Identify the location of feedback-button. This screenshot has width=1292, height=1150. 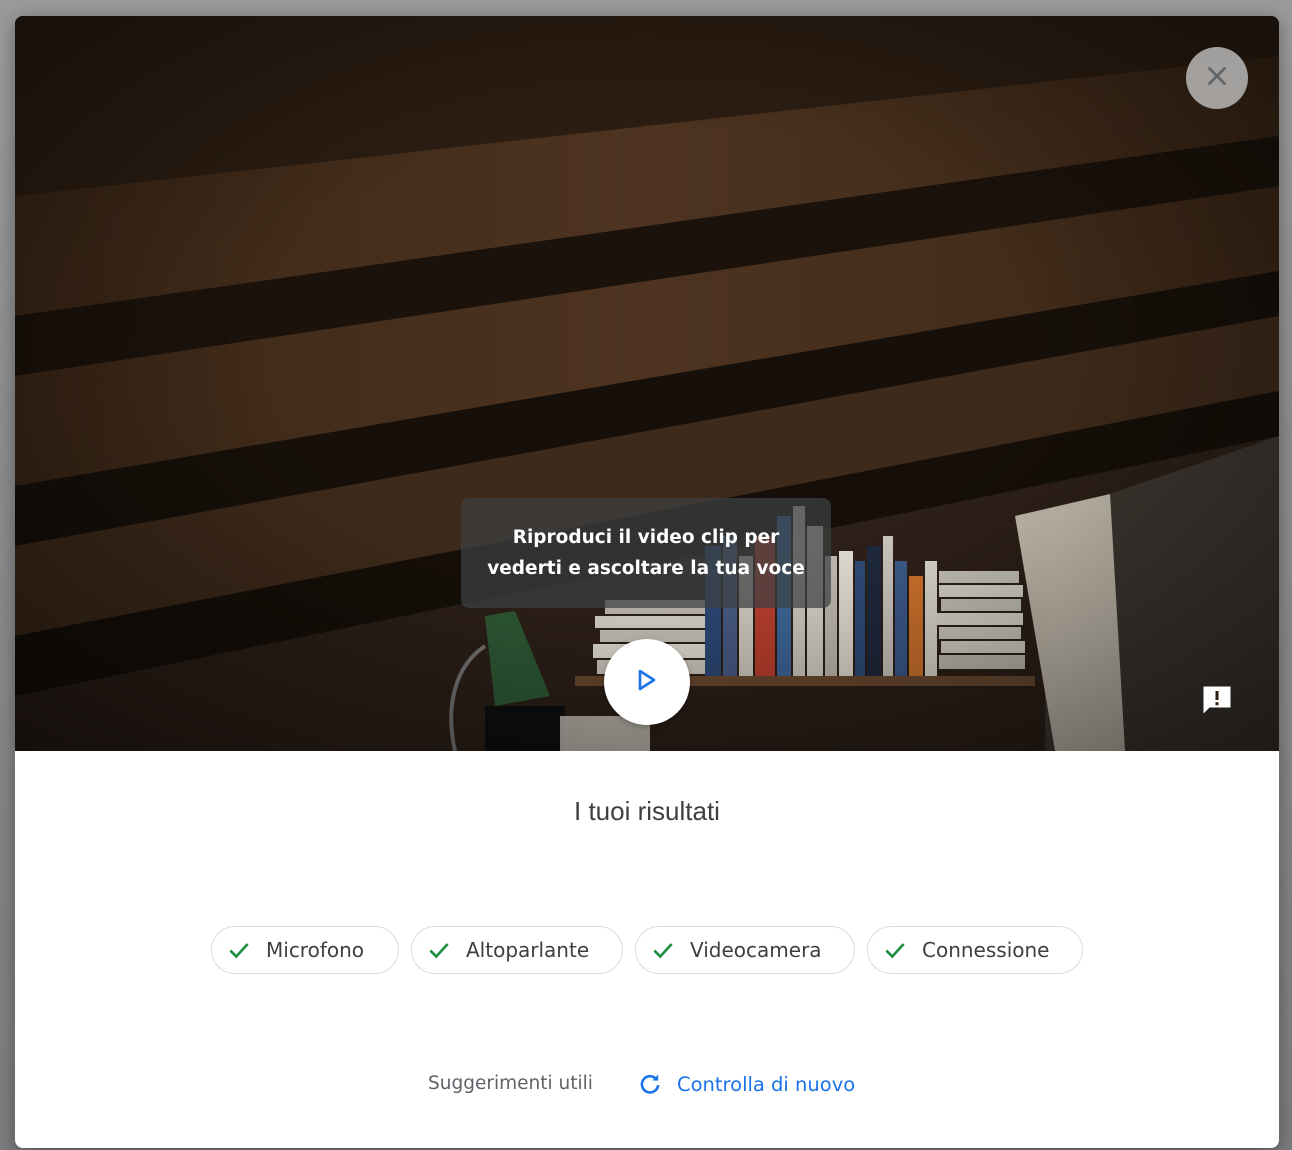
(1217, 702).